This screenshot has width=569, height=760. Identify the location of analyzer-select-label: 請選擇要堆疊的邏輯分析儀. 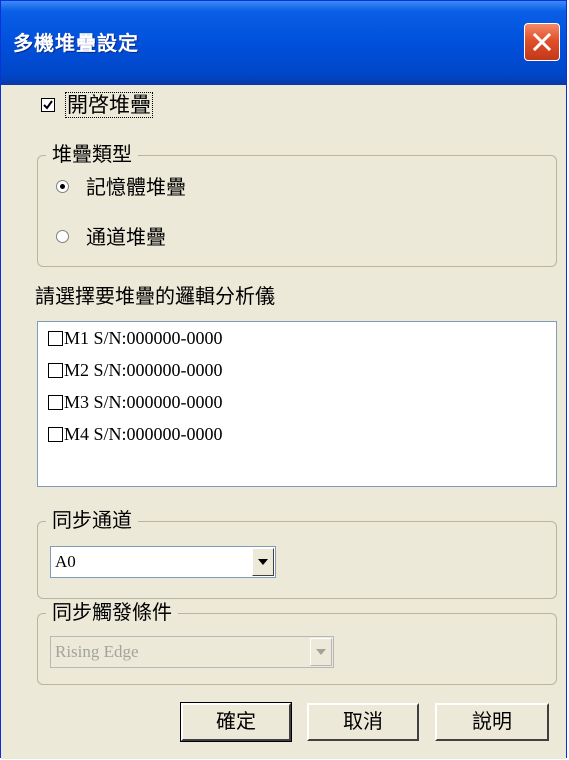
(155, 296).